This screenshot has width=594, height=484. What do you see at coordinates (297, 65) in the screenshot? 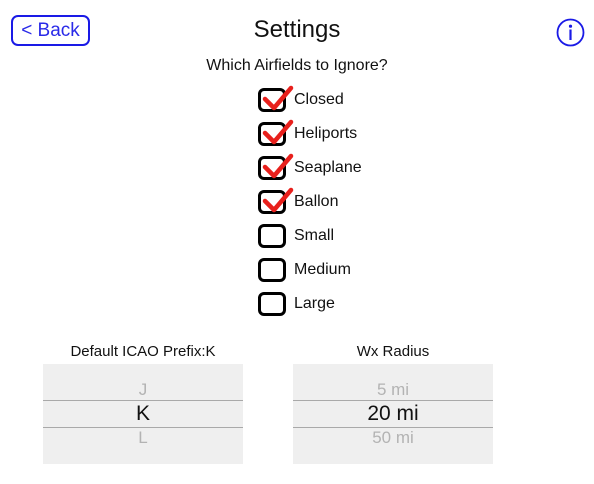
I see `ignore-question: Which Airfields to Ignore?` at bounding box center [297, 65].